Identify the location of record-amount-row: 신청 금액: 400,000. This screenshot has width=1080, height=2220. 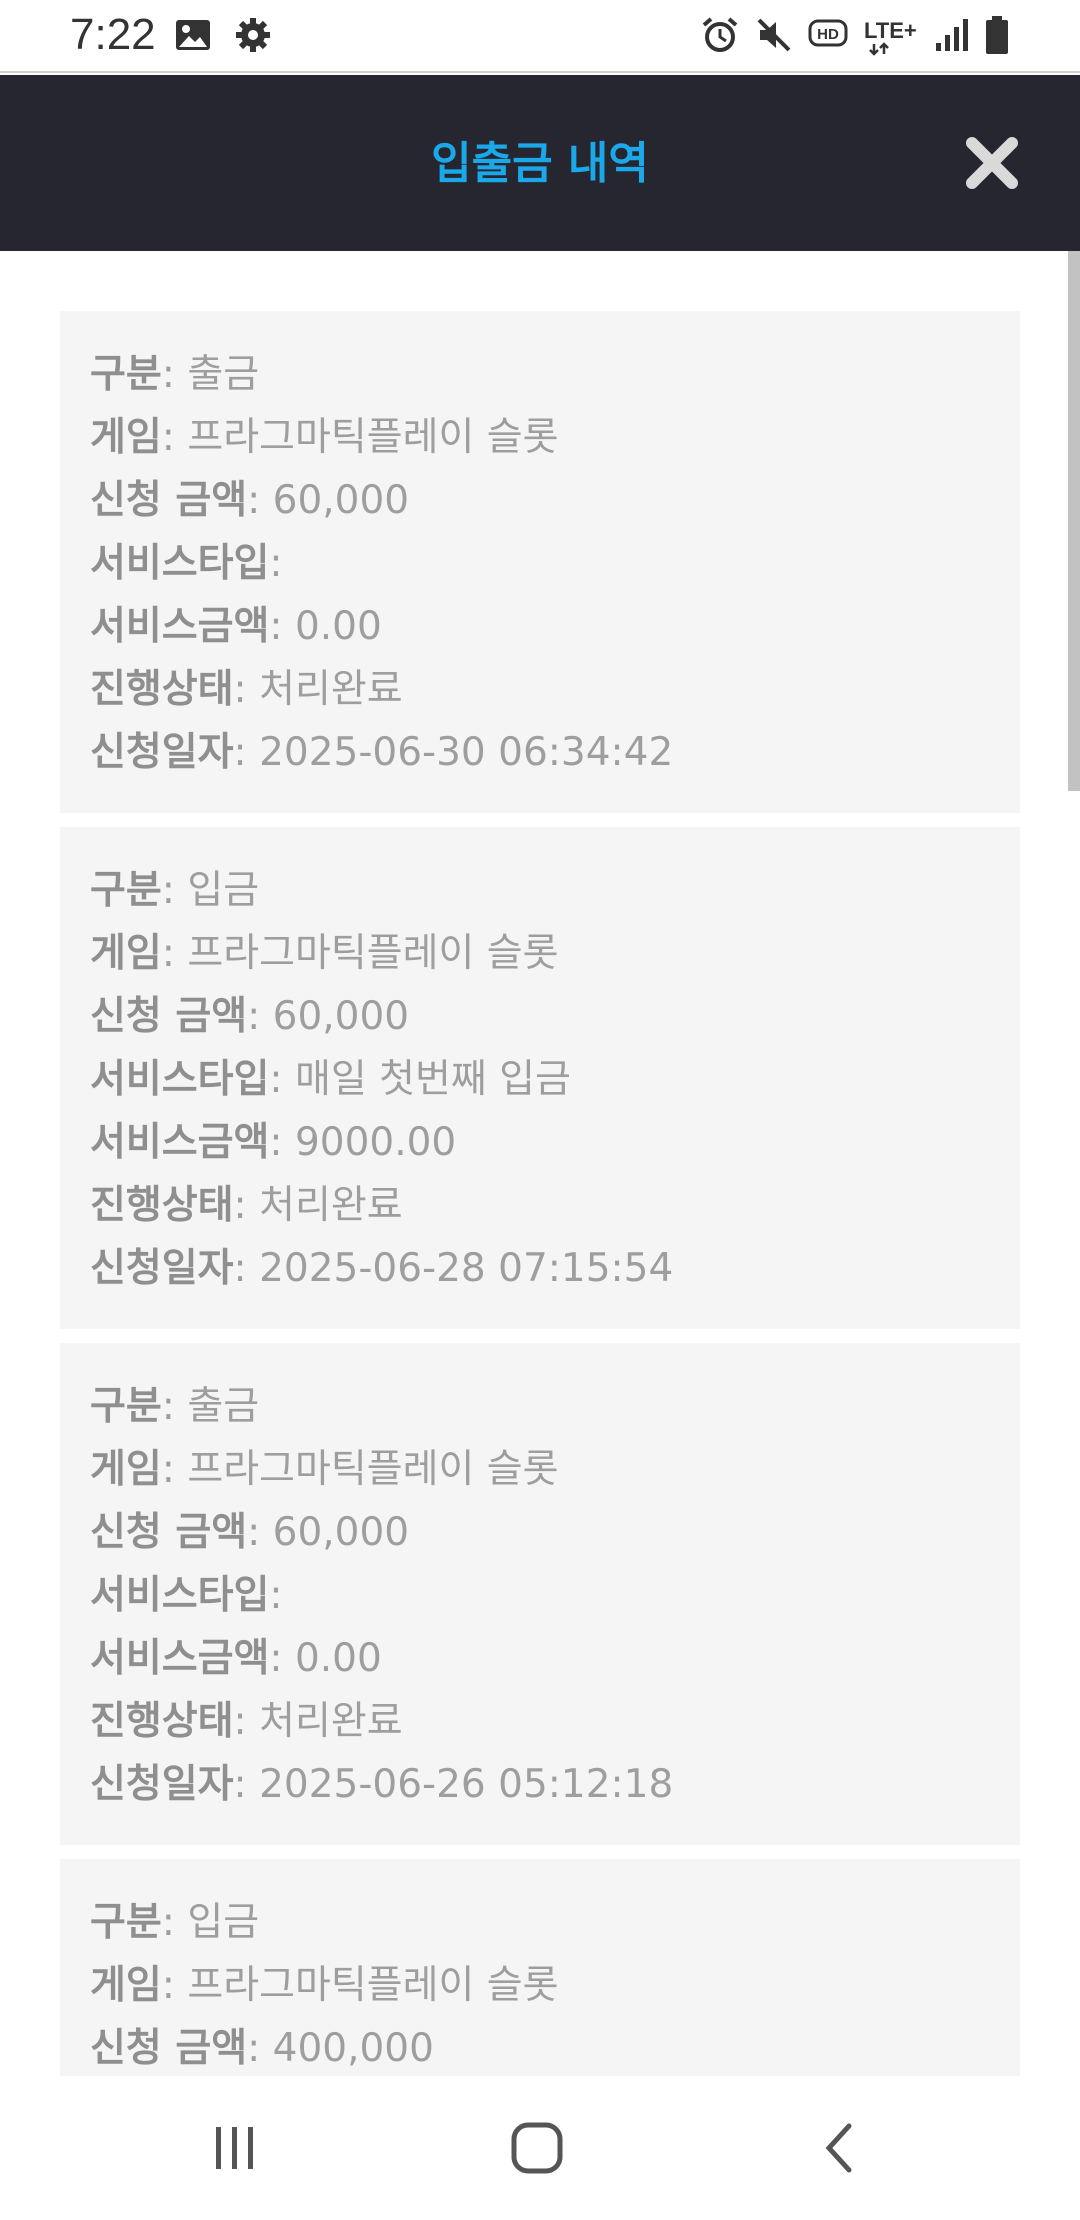
(262, 2048).